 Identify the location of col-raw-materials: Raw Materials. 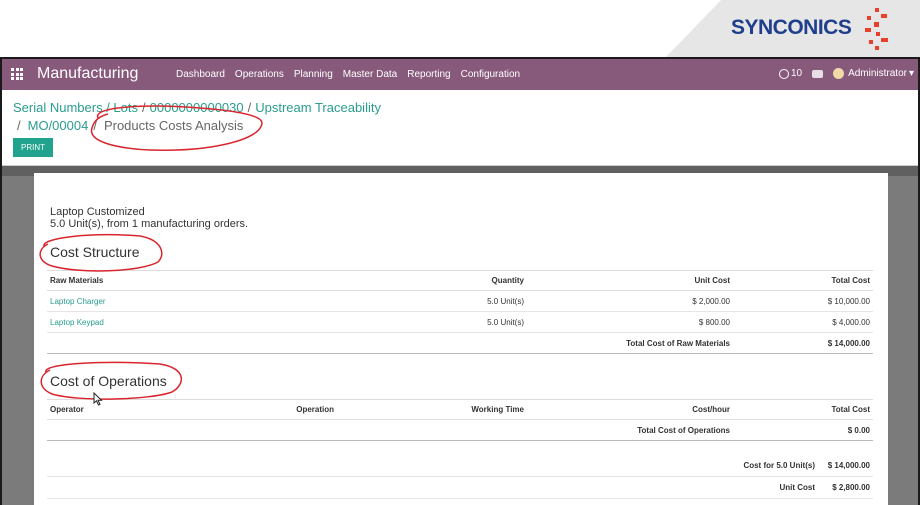
(77, 280).